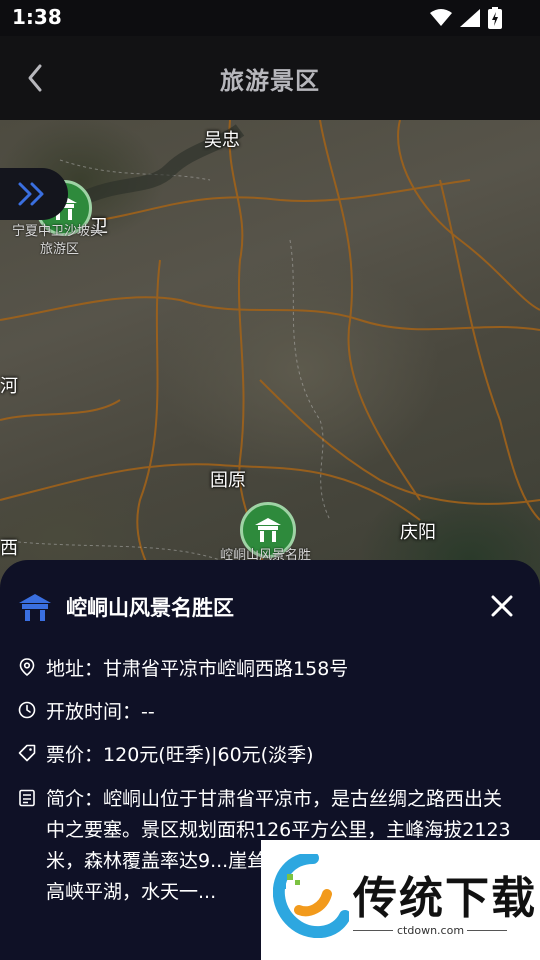 The image size is (540, 960). I want to click on address-value: 甘肃省平凉市崆峒西路158号, so click(226, 669).